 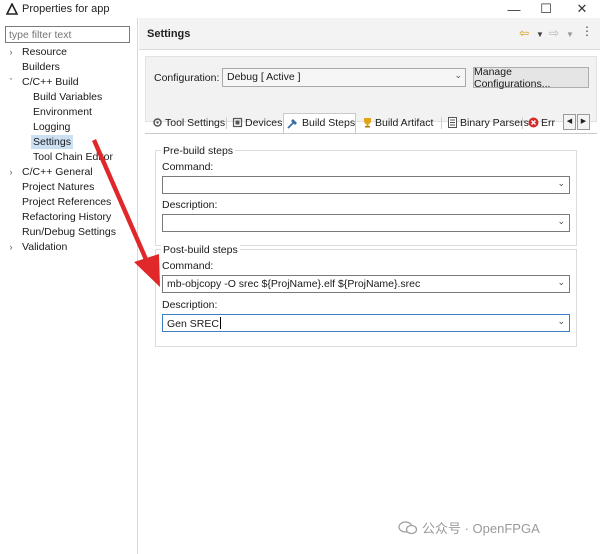 I want to click on tab-tool-settings: Tool Settings, so click(x=187, y=123).